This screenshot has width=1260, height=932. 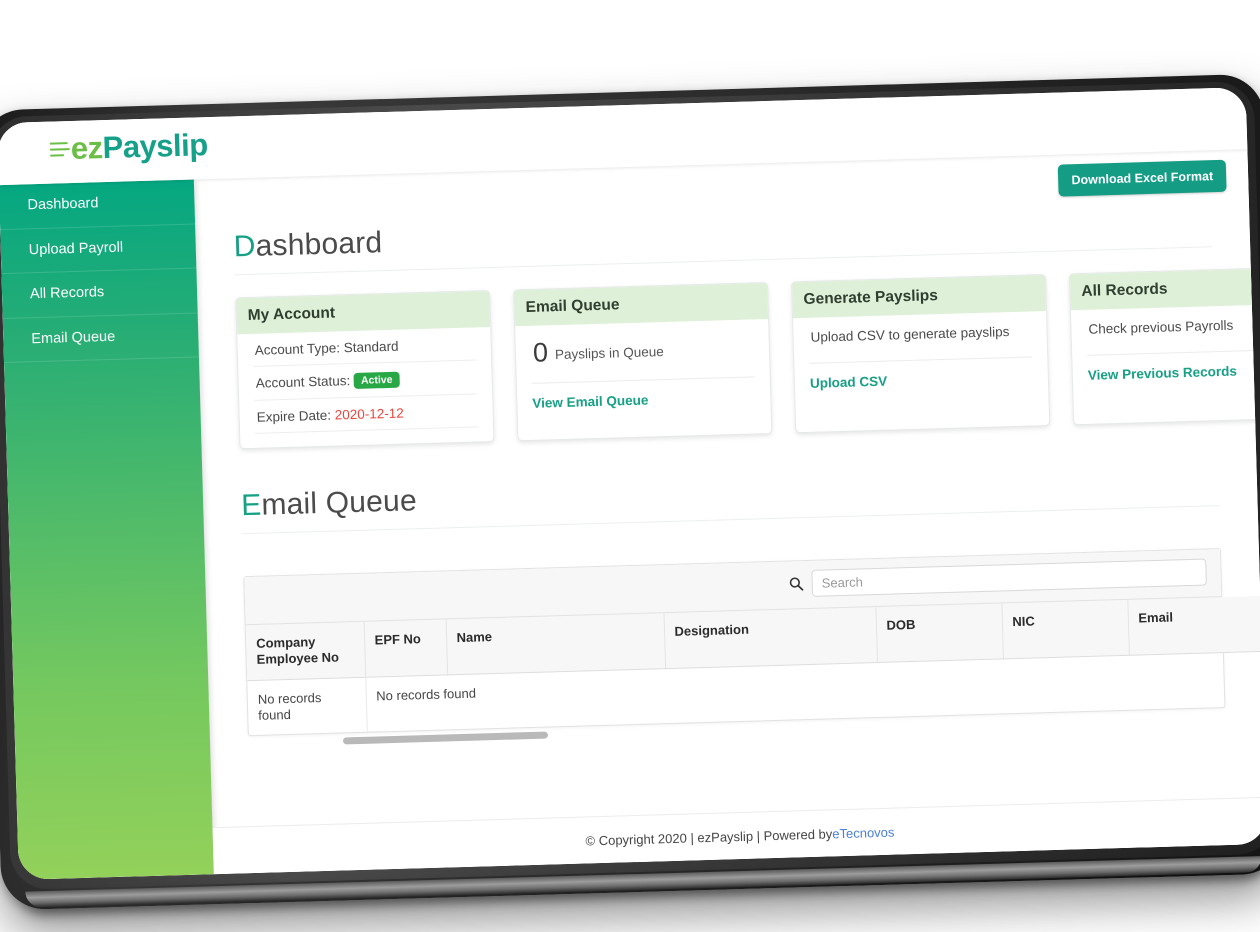 I want to click on section-title-rest: mail Queue, so click(x=339, y=503).